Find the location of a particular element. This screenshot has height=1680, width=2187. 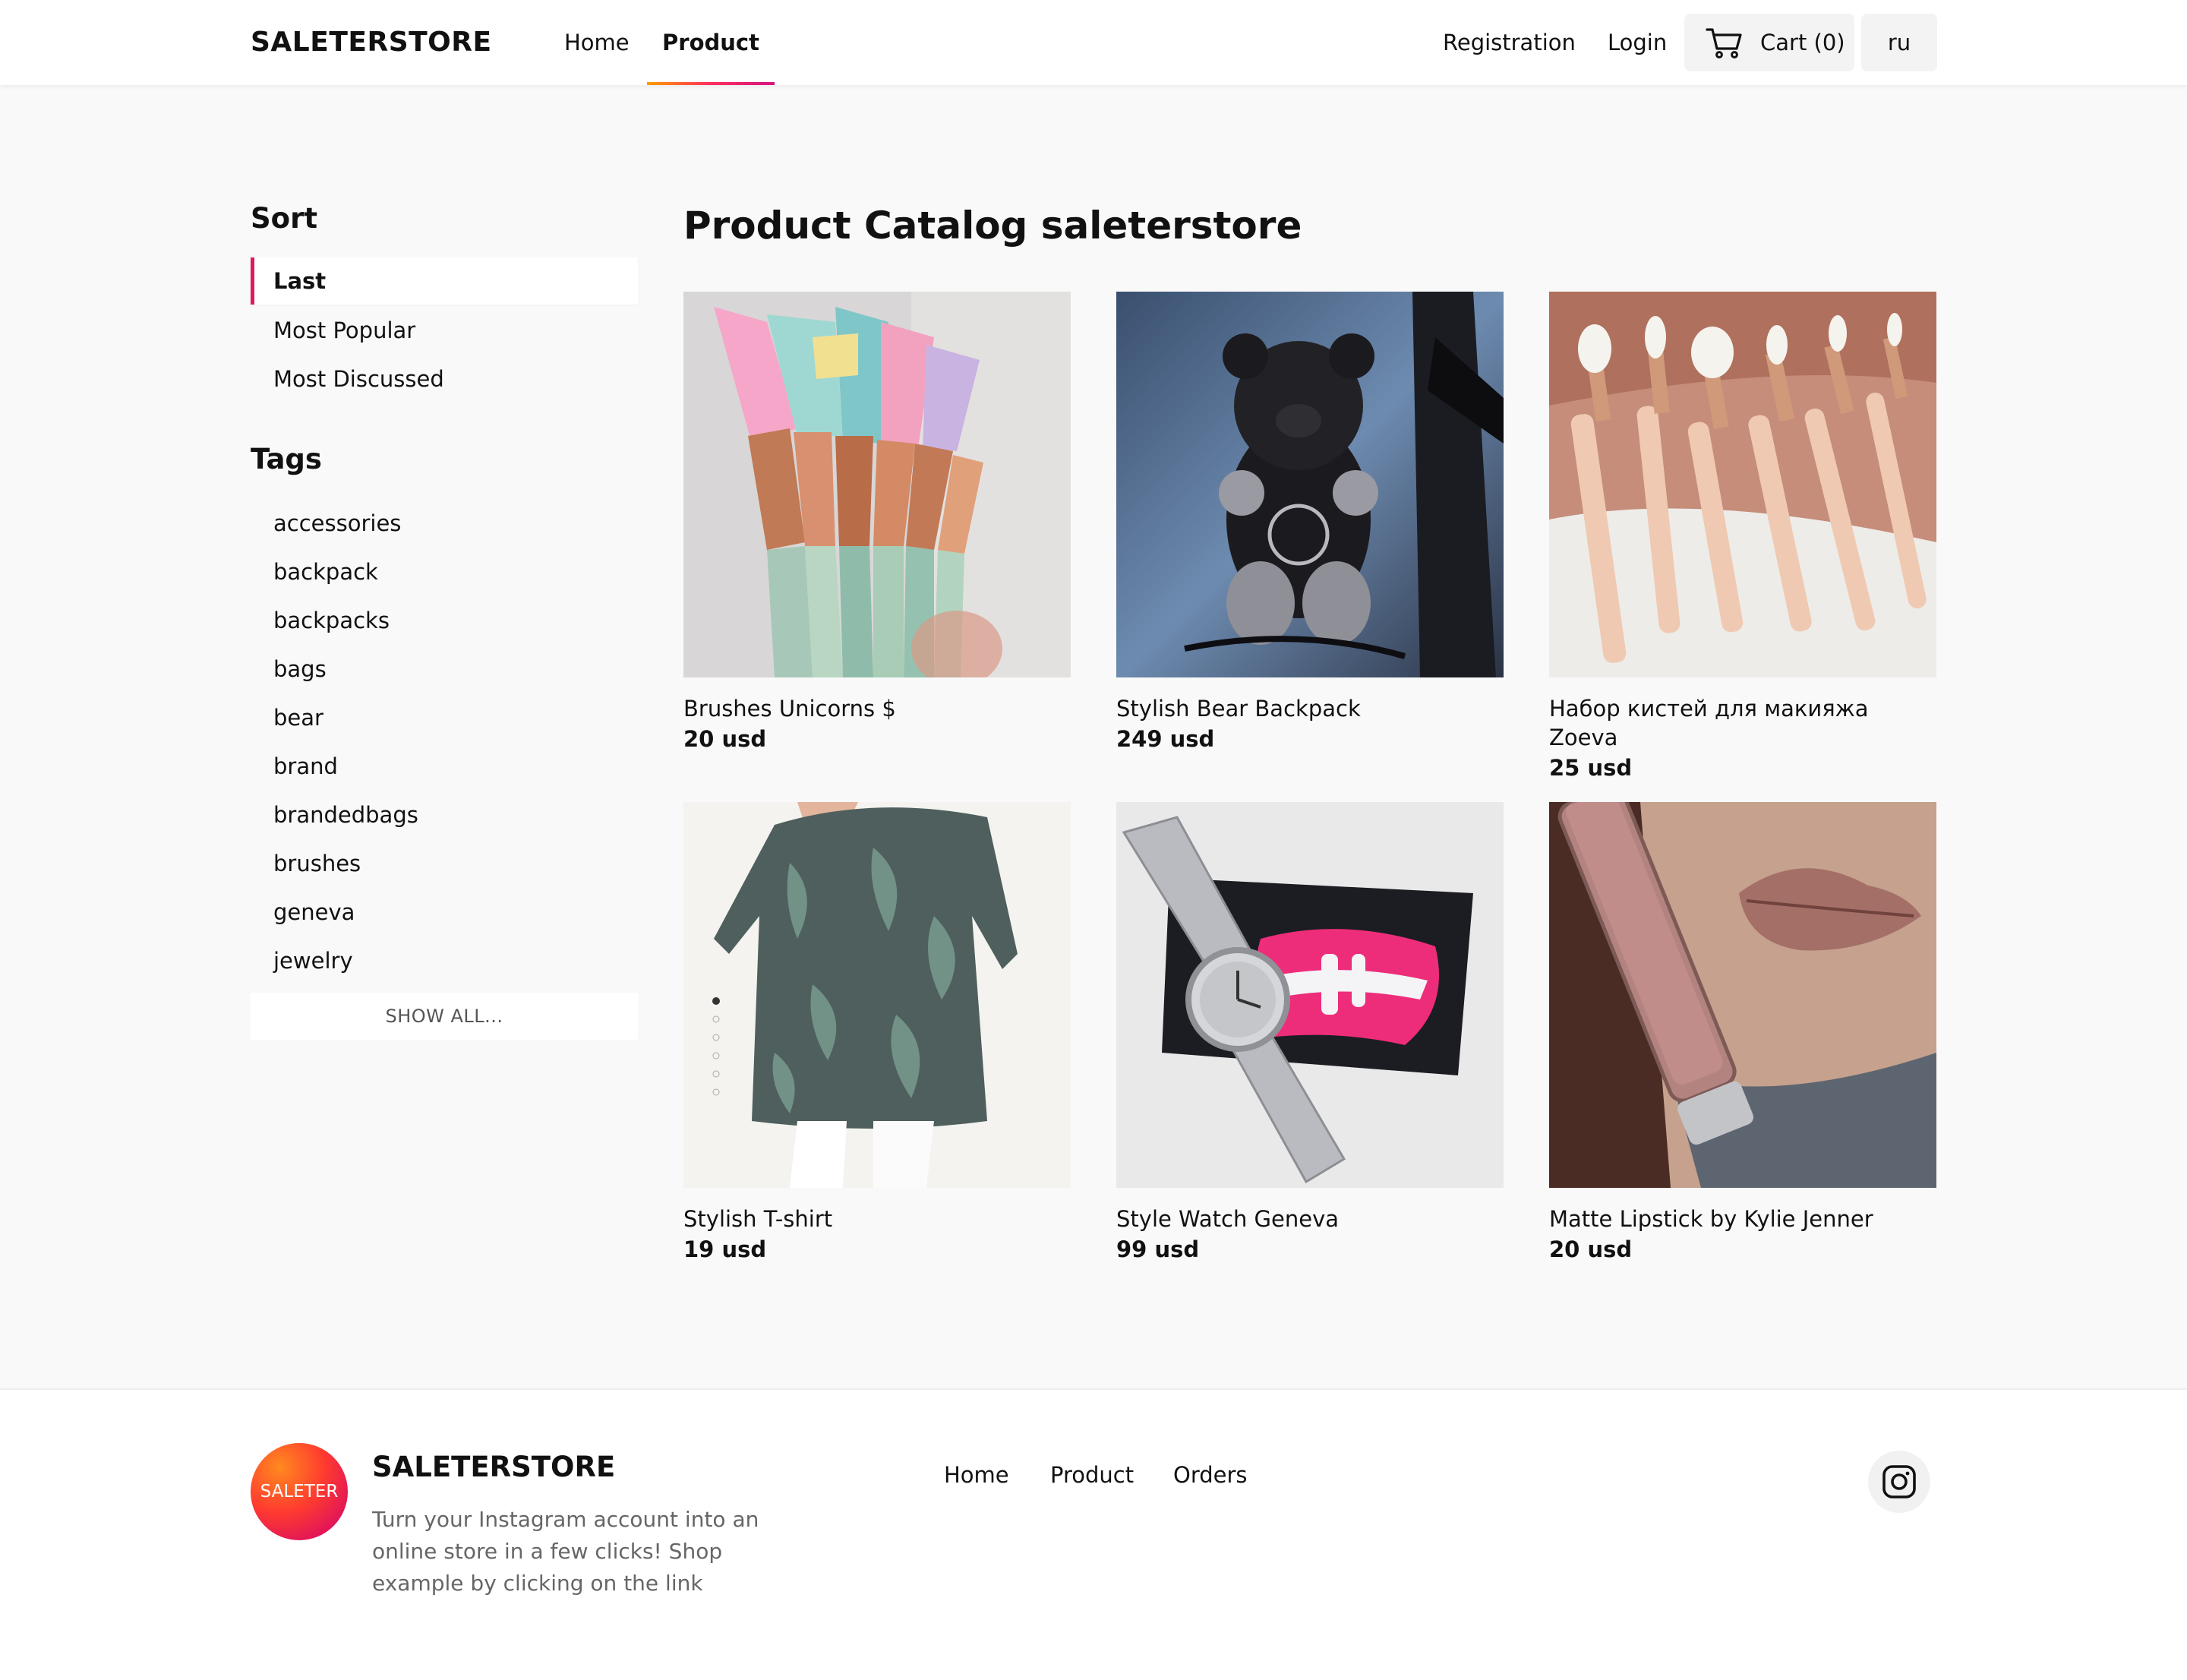

product-card: Matte Lipstick by Kylie Jenner 20 usd is located at coordinates (1743, 1034).